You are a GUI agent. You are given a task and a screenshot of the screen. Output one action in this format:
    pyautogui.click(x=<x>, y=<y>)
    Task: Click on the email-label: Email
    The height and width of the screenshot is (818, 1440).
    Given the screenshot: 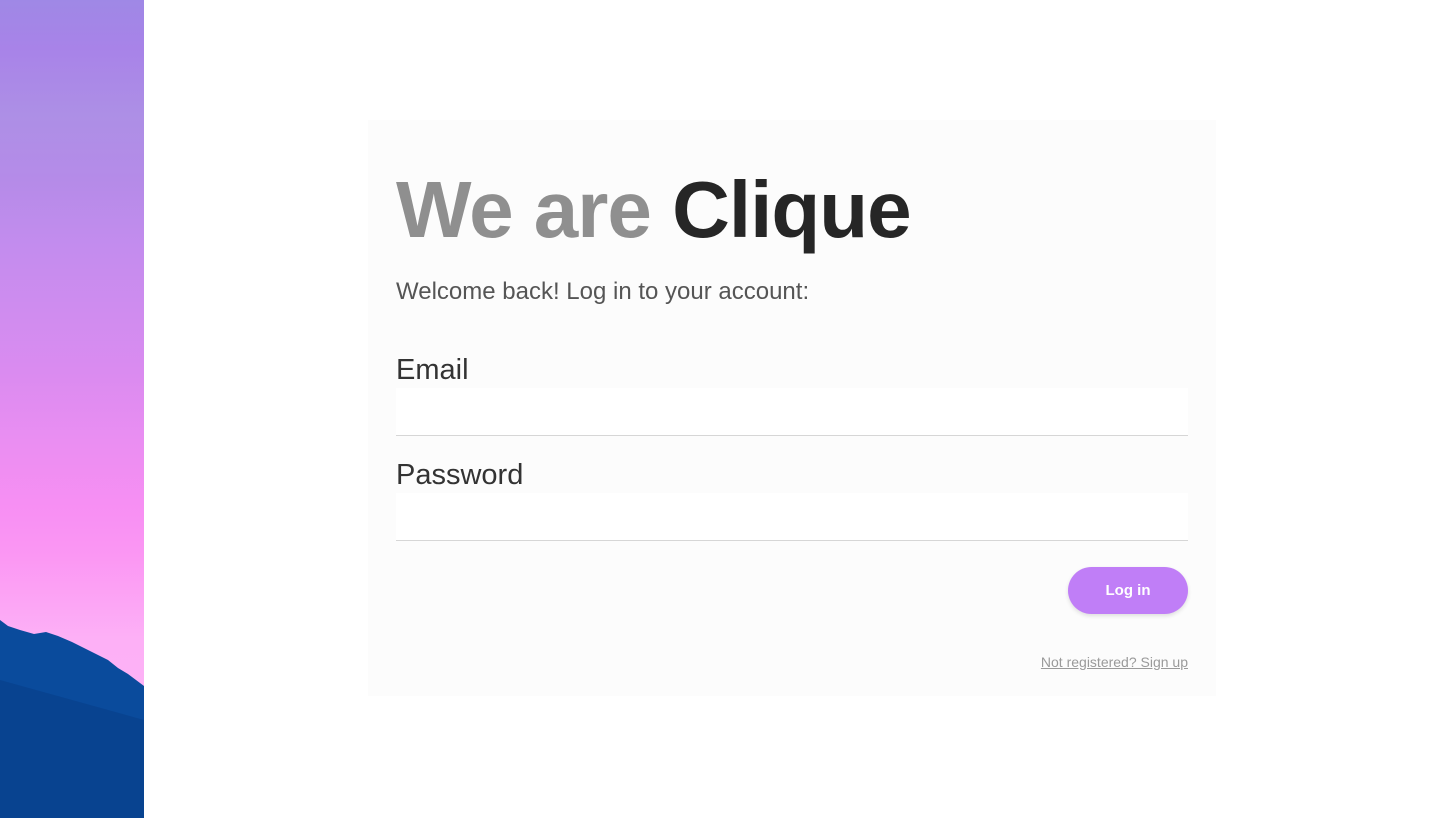 What is the action you would take?
    pyautogui.click(x=432, y=370)
    